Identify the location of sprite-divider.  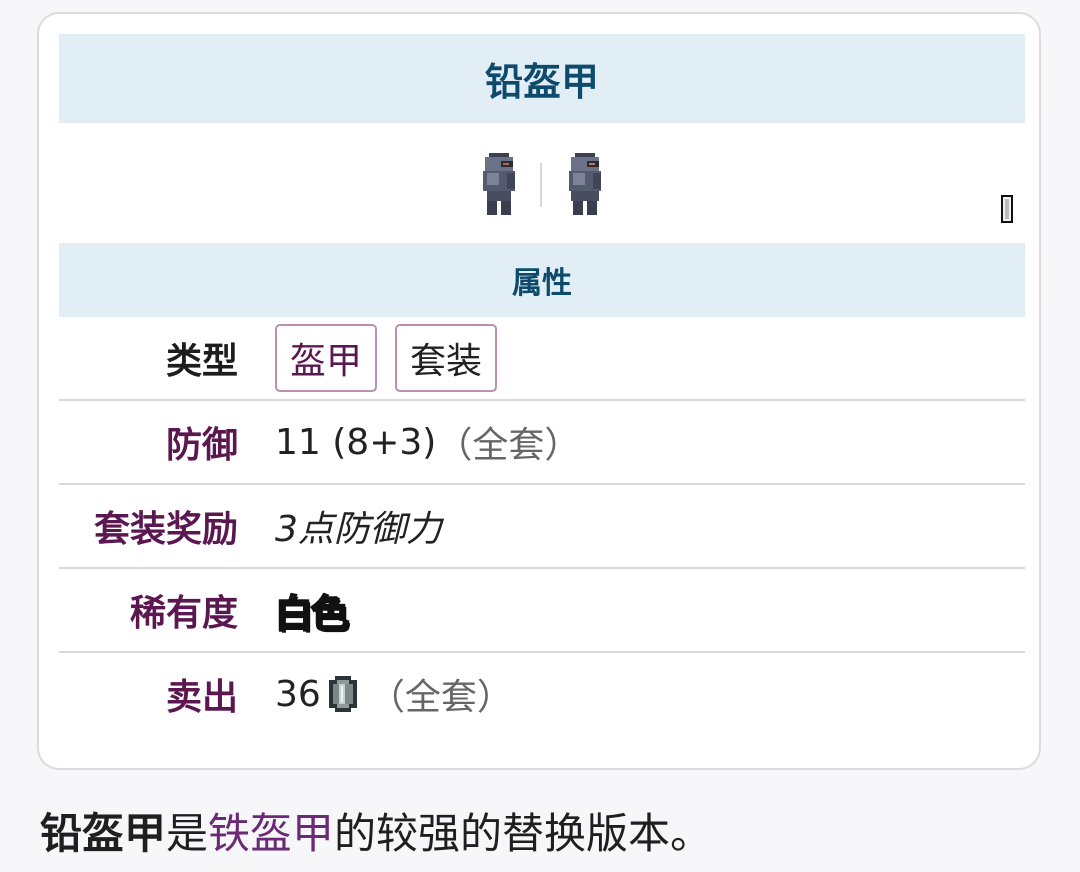
(541, 185).